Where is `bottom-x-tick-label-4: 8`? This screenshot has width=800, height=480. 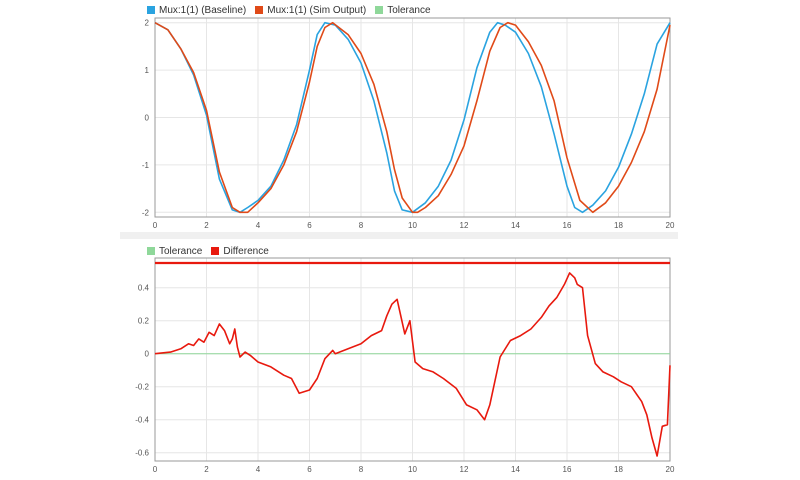 bottom-x-tick-label-4: 8 is located at coordinates (361, 469).